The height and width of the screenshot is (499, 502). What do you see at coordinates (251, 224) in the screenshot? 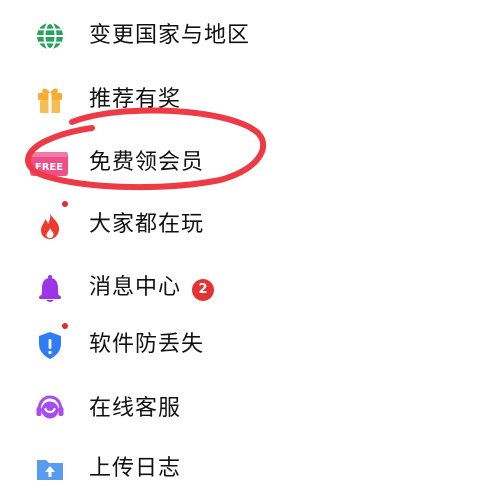
I see `menu-item-popular-games: 大家都在玩` at bounding box center [251, 224].